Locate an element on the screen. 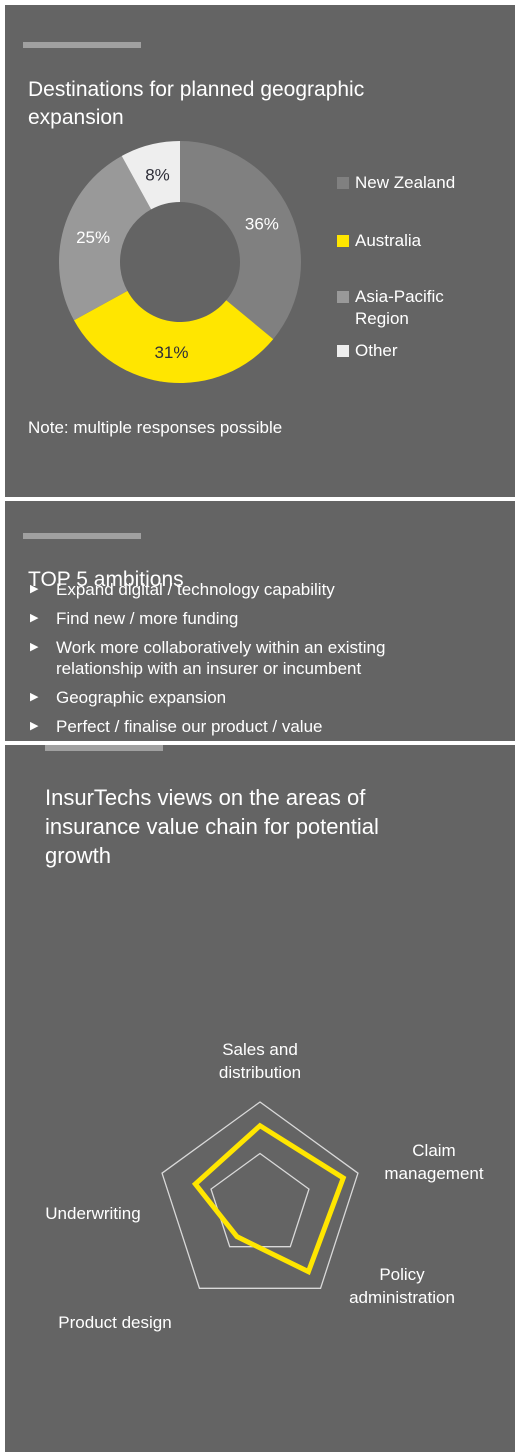  radar-series is located at coordinates (269, 1199).